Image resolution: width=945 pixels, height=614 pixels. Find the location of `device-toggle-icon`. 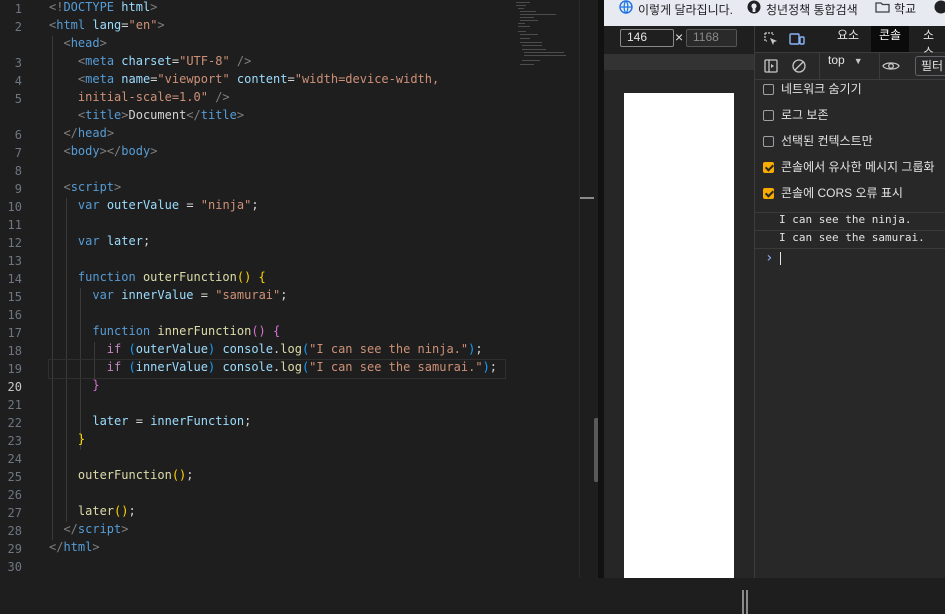

device-toggle-icon is located at coordinates (797, 39).